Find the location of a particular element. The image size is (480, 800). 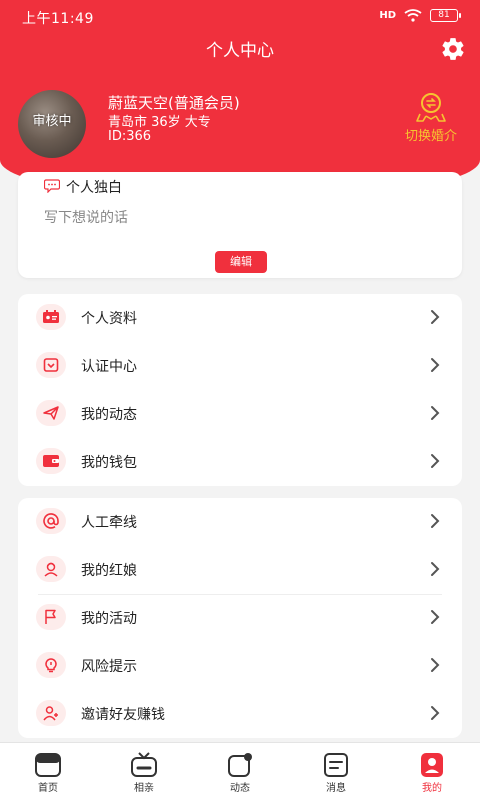

menu-item-label: 认证中心 is located at coordinates (109, 367).